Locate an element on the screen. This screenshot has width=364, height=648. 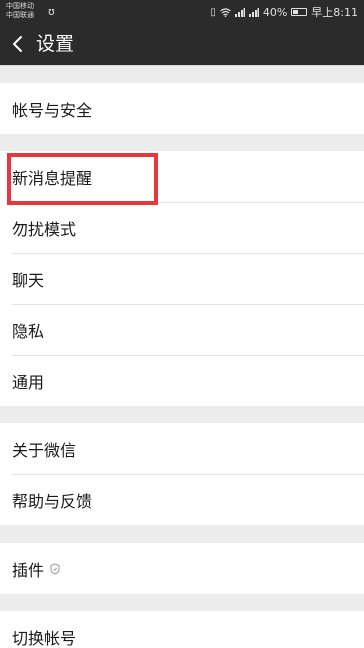
group-switch-account: 切换帐号 is located at coordinates (182, 629).